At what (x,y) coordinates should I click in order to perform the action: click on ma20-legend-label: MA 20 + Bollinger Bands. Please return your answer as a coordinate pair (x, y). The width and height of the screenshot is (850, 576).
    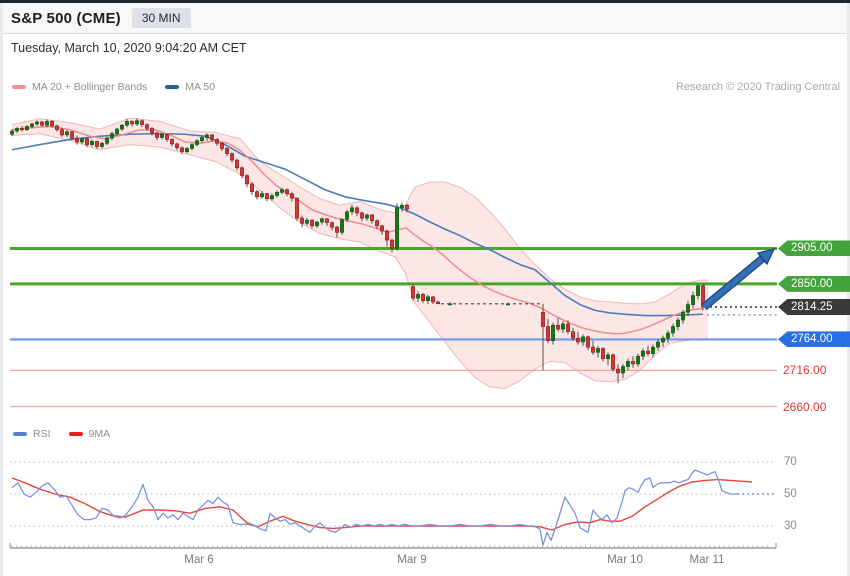
    Looking at the image, I should click on (90, 87).